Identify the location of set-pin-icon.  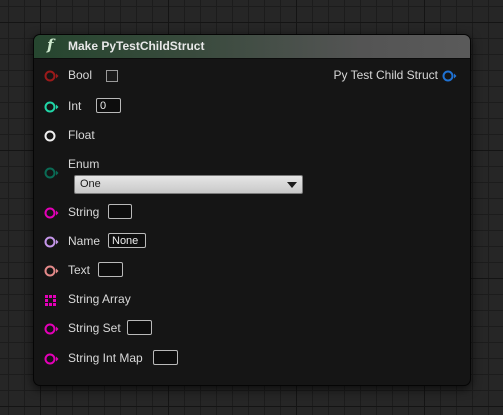
(52, 329).